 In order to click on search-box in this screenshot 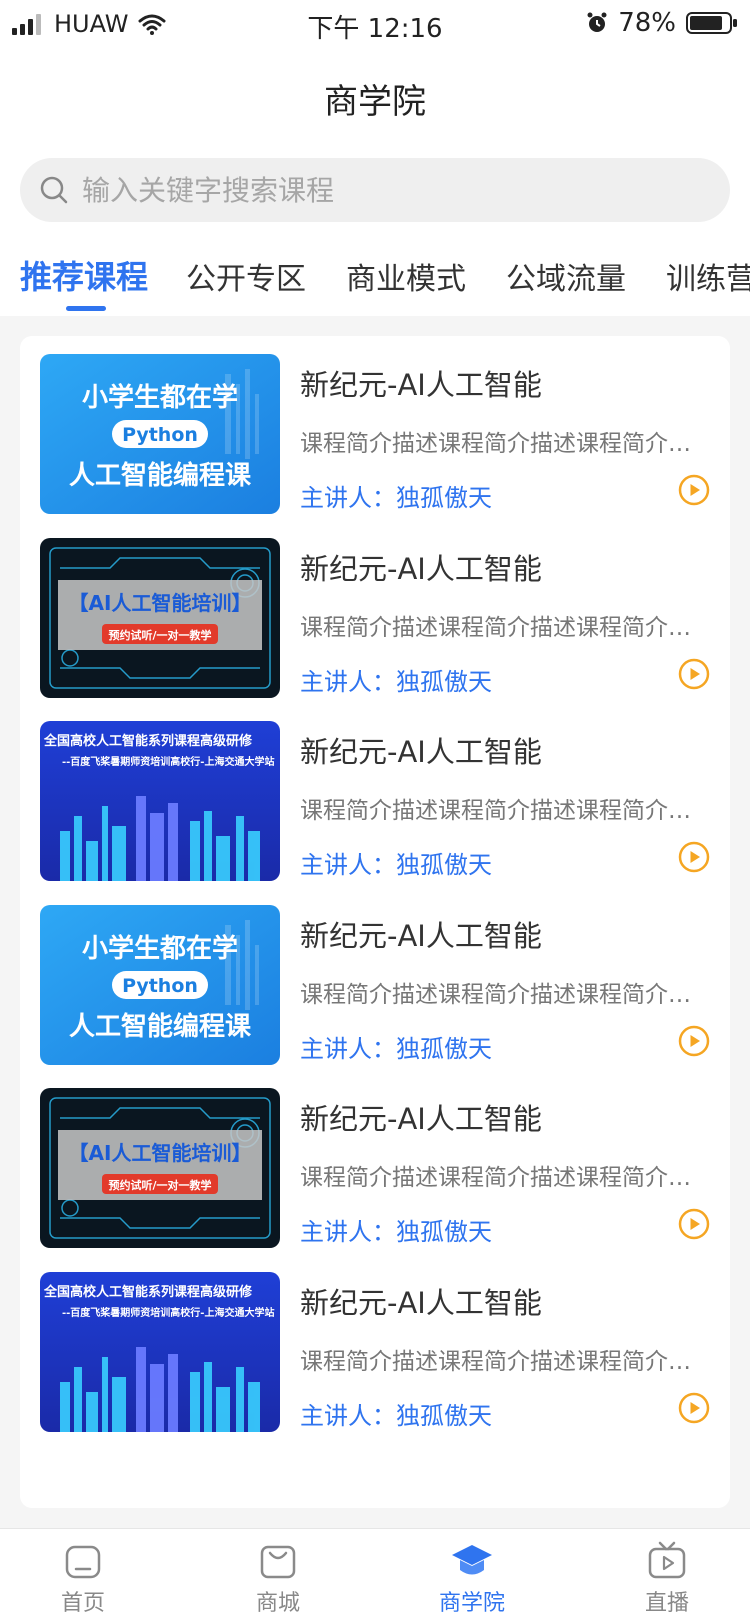, I will do `click(375, 190)`.